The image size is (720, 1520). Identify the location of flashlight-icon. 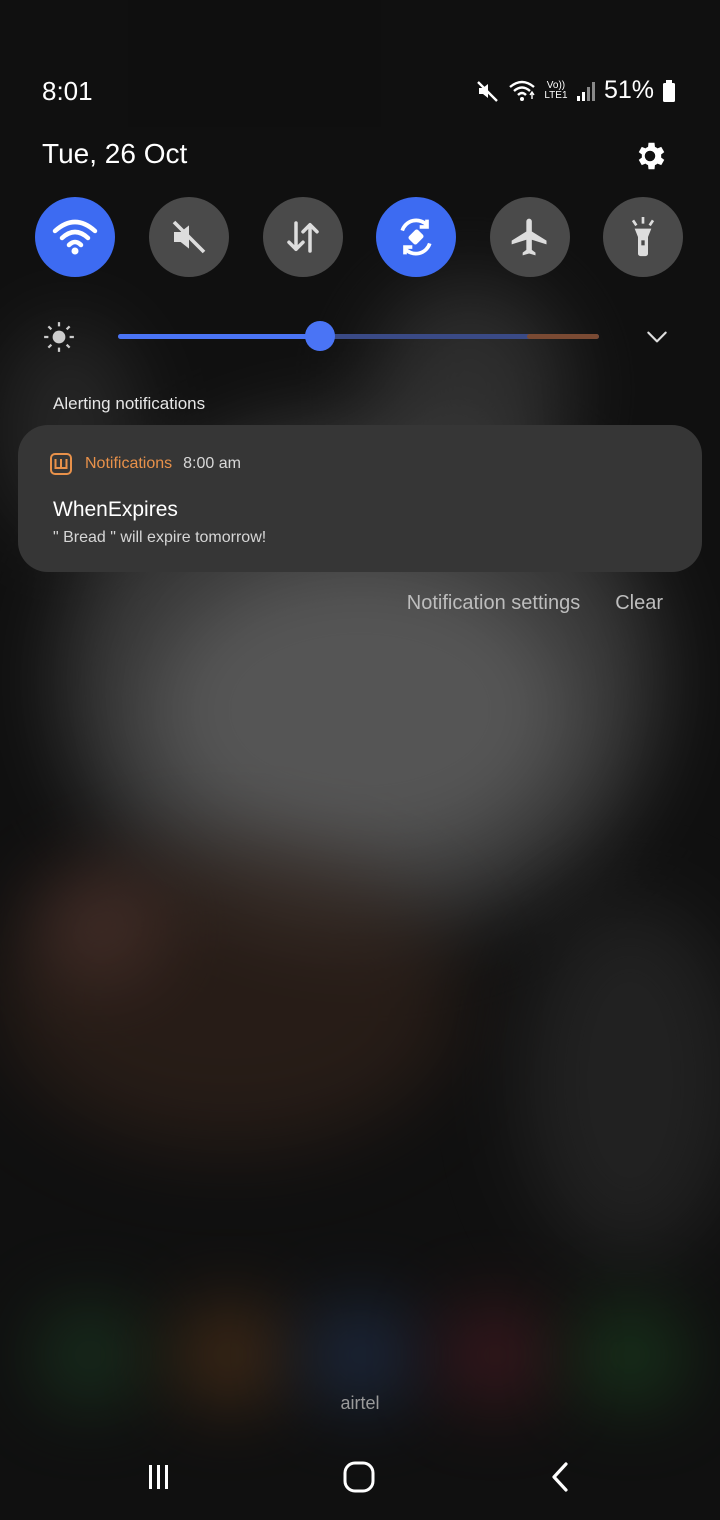
(643, 237).